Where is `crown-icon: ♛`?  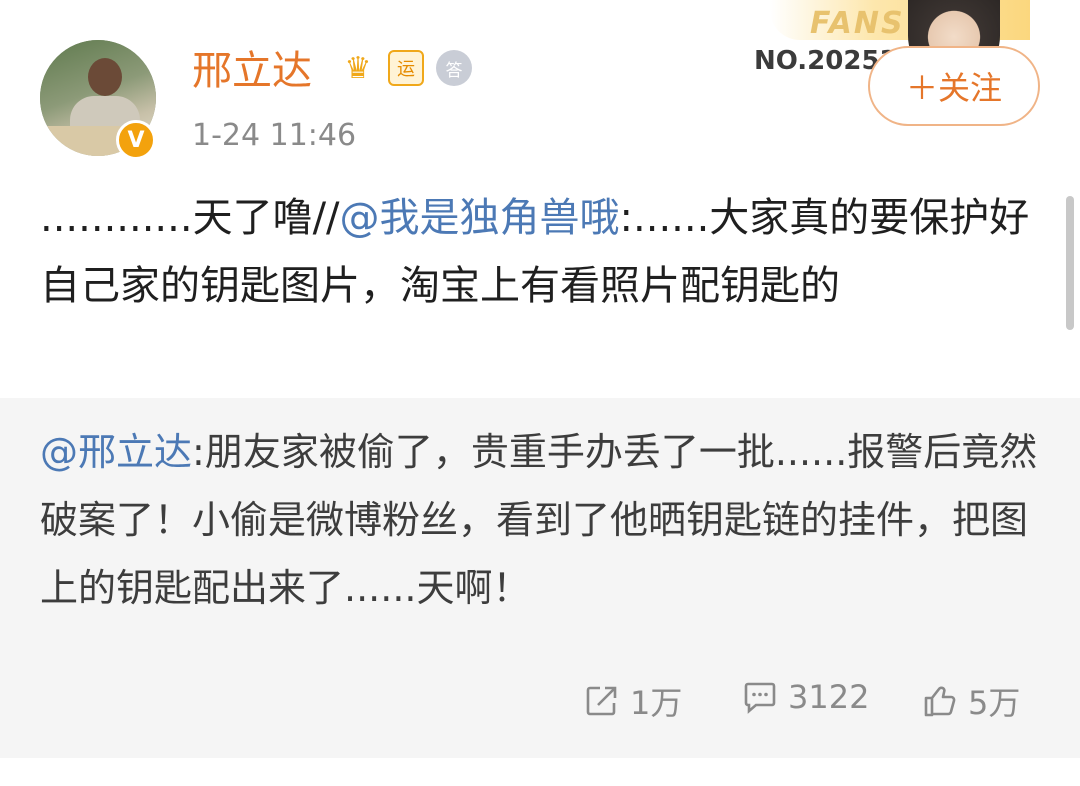
crown-icon: ♛ is located at coordinates (358, 68).